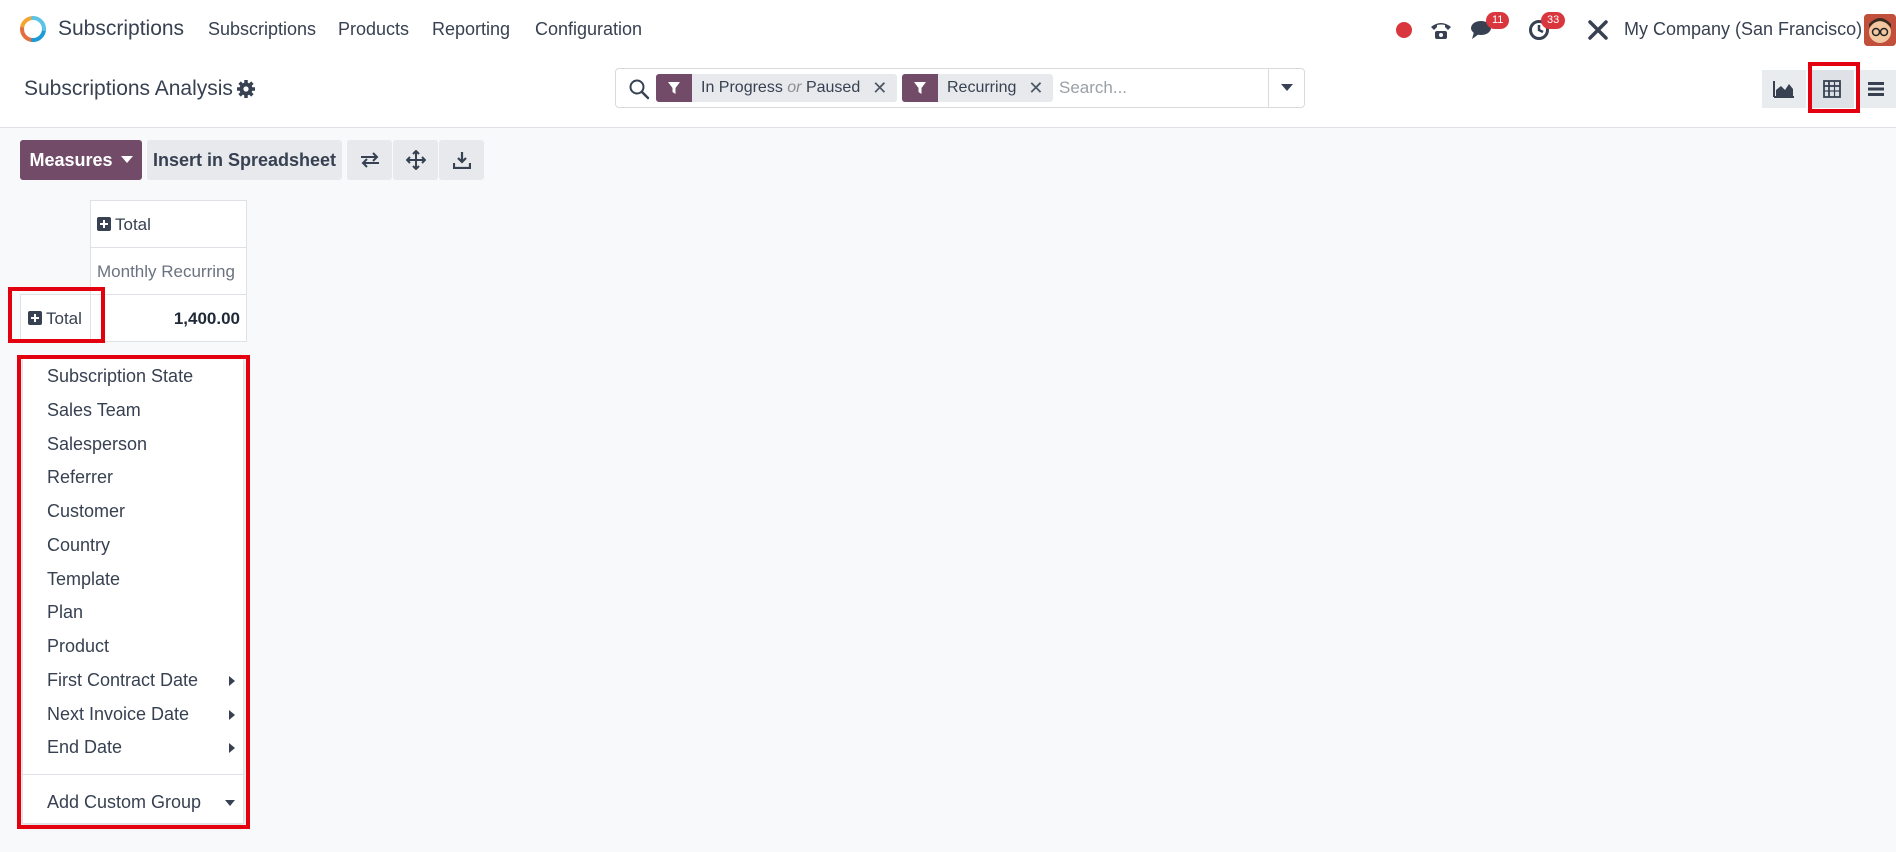 The image size is (1896, 852). Describe the element at coordinates (71, 159) in the screenshot. I see `measures-label: Measures` at that location.